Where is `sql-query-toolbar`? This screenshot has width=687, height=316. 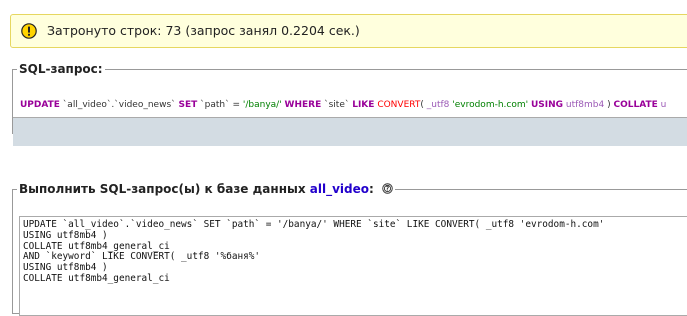 sql-query-toolbar is located at coordinates (350, 131).